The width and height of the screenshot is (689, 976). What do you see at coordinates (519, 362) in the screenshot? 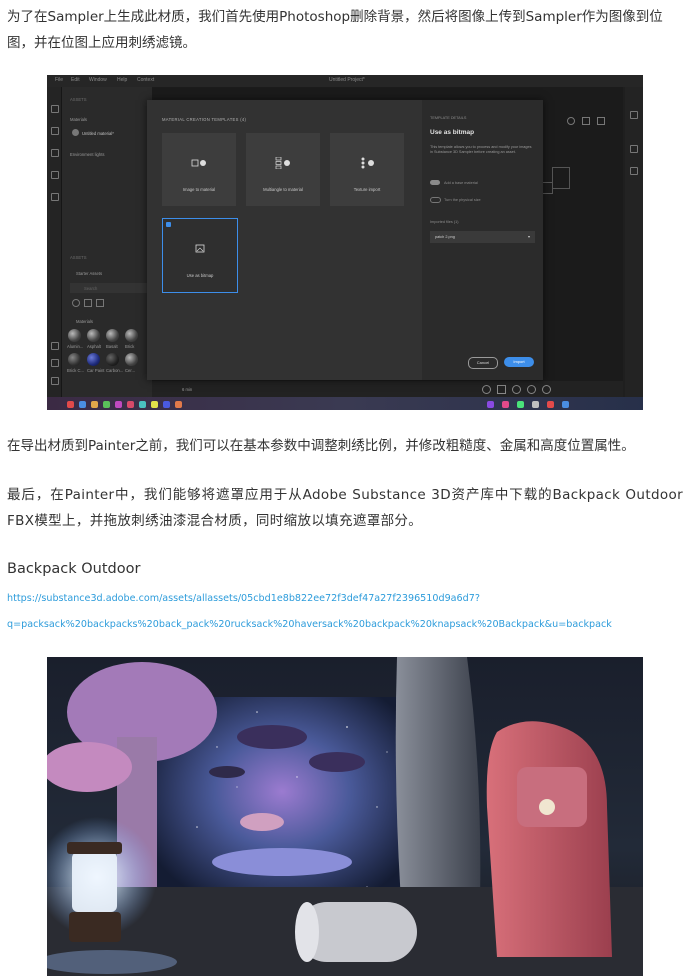
I see `import-button: Import` at bounding box center [519, 362].